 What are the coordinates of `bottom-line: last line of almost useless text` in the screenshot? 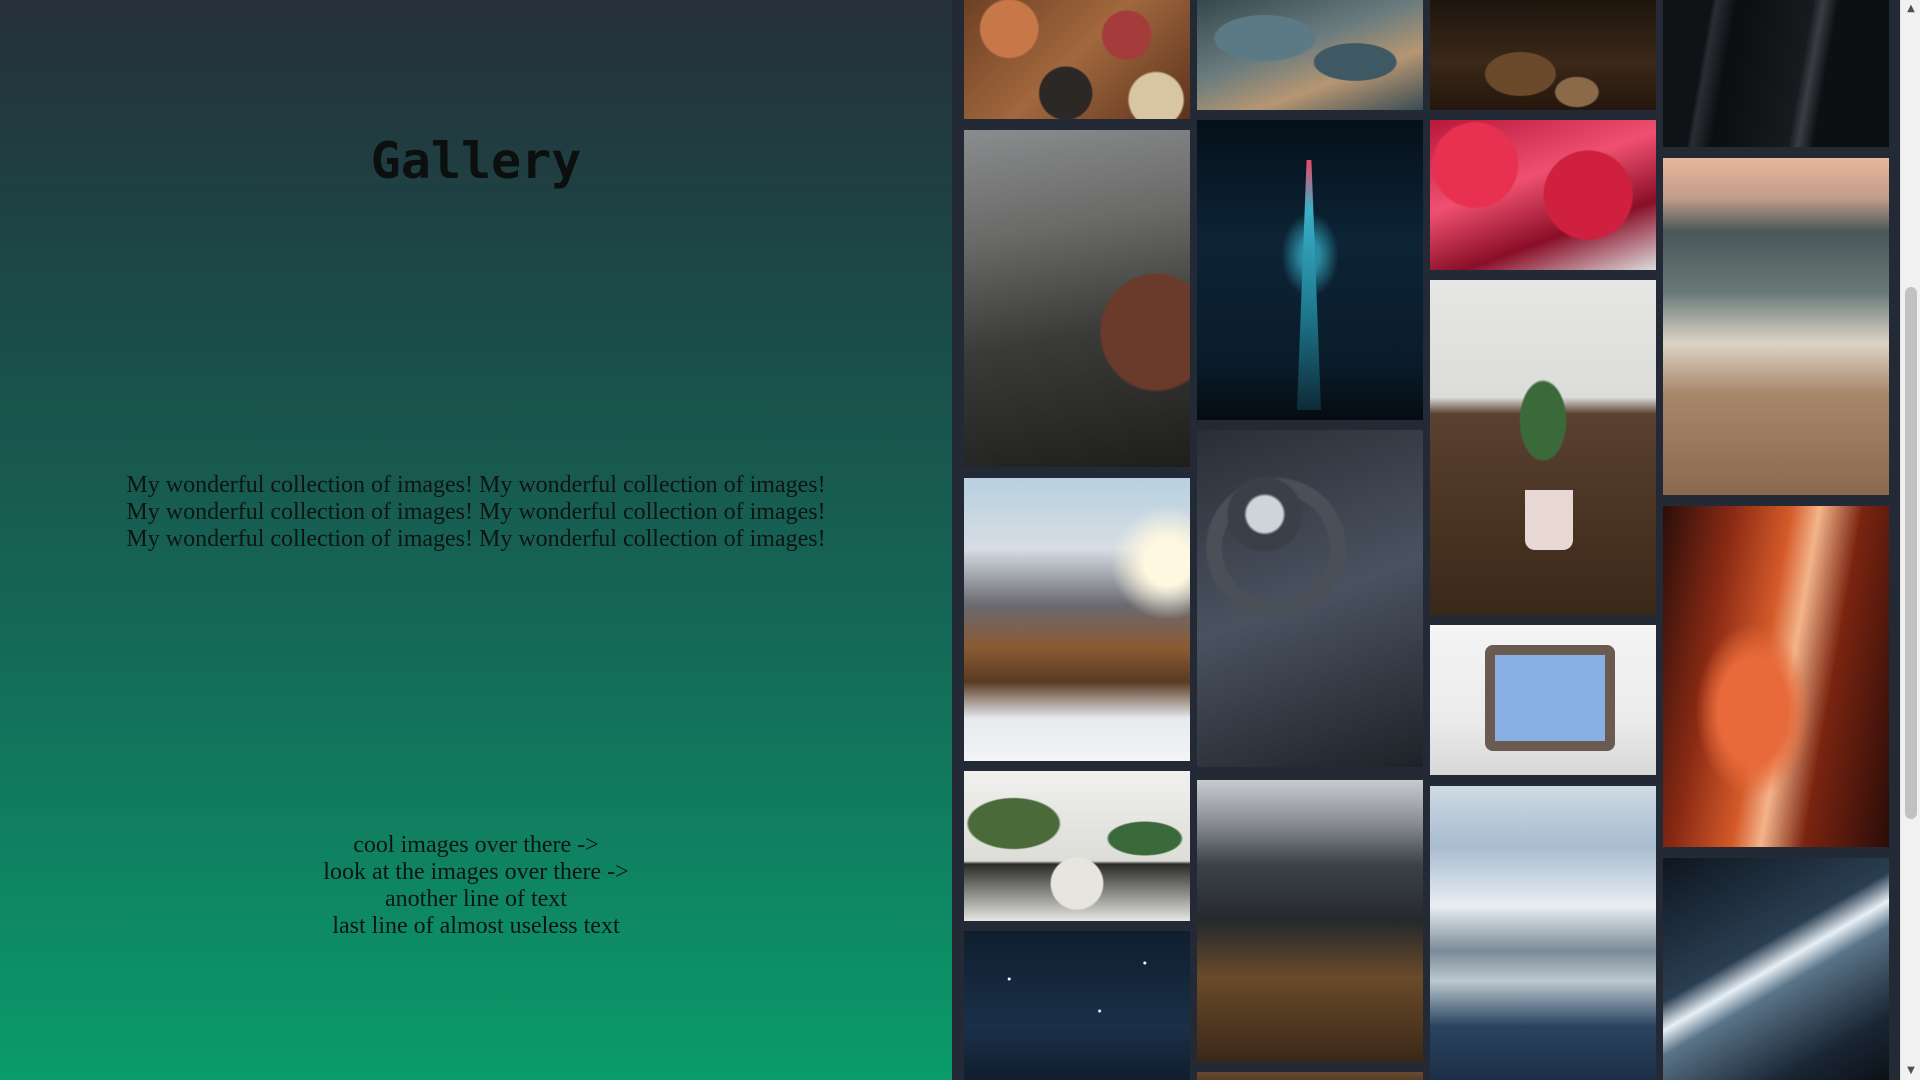 It's located at (476, 926).